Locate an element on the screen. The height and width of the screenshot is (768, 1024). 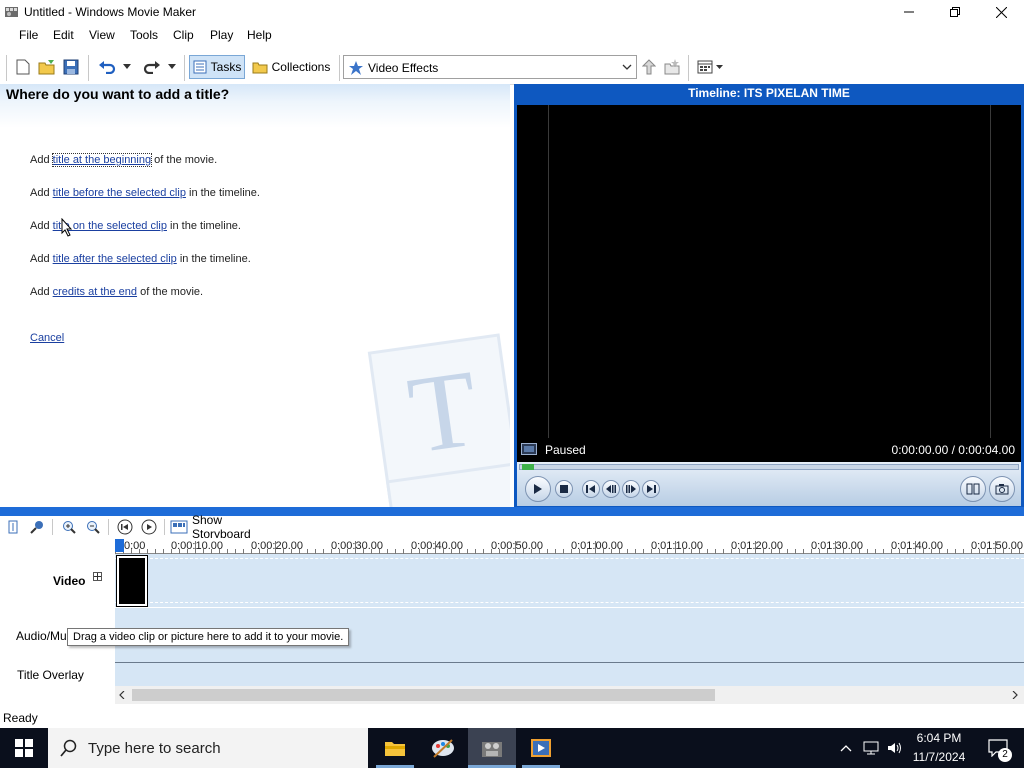
play-icon is located at coordinates (538, 489).